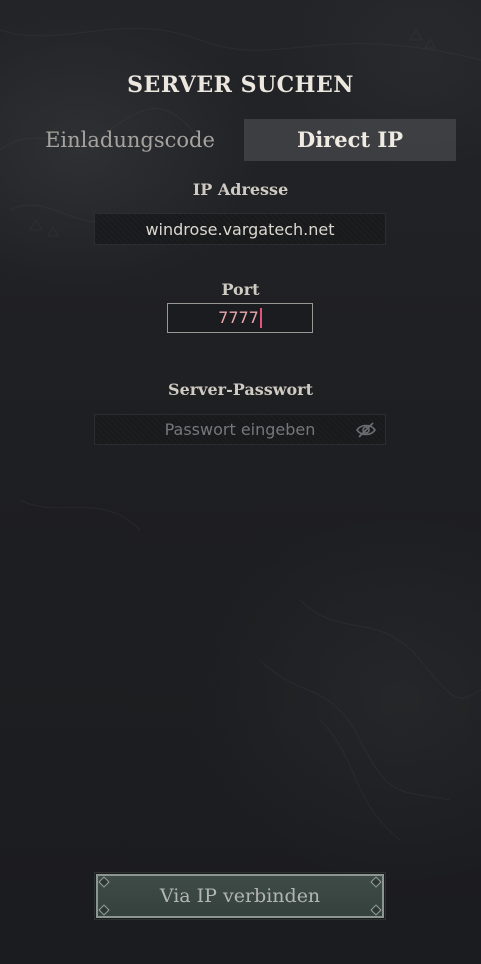 This screenshot has width=481, height=964. I want to click on page-title: SERVER SUCHEN, so click(240, 85).